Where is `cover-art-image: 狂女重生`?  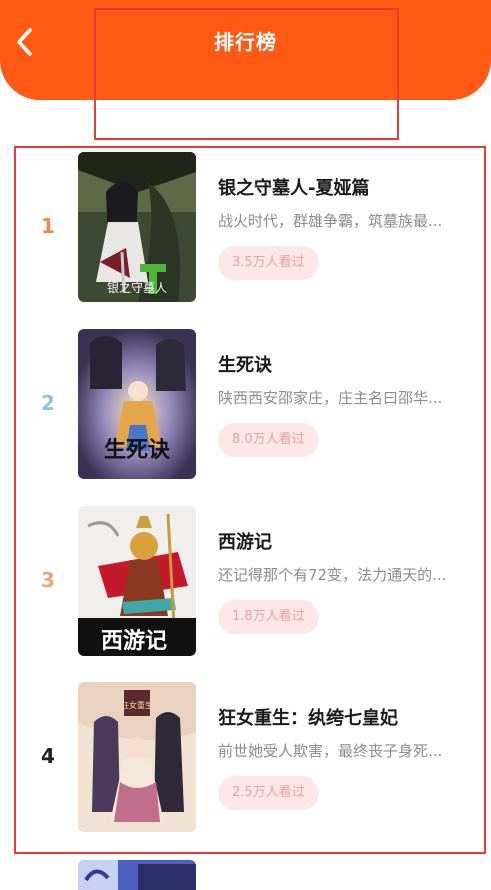 cover-art-image: 狂女重生 is located at coordinates (137, 757).